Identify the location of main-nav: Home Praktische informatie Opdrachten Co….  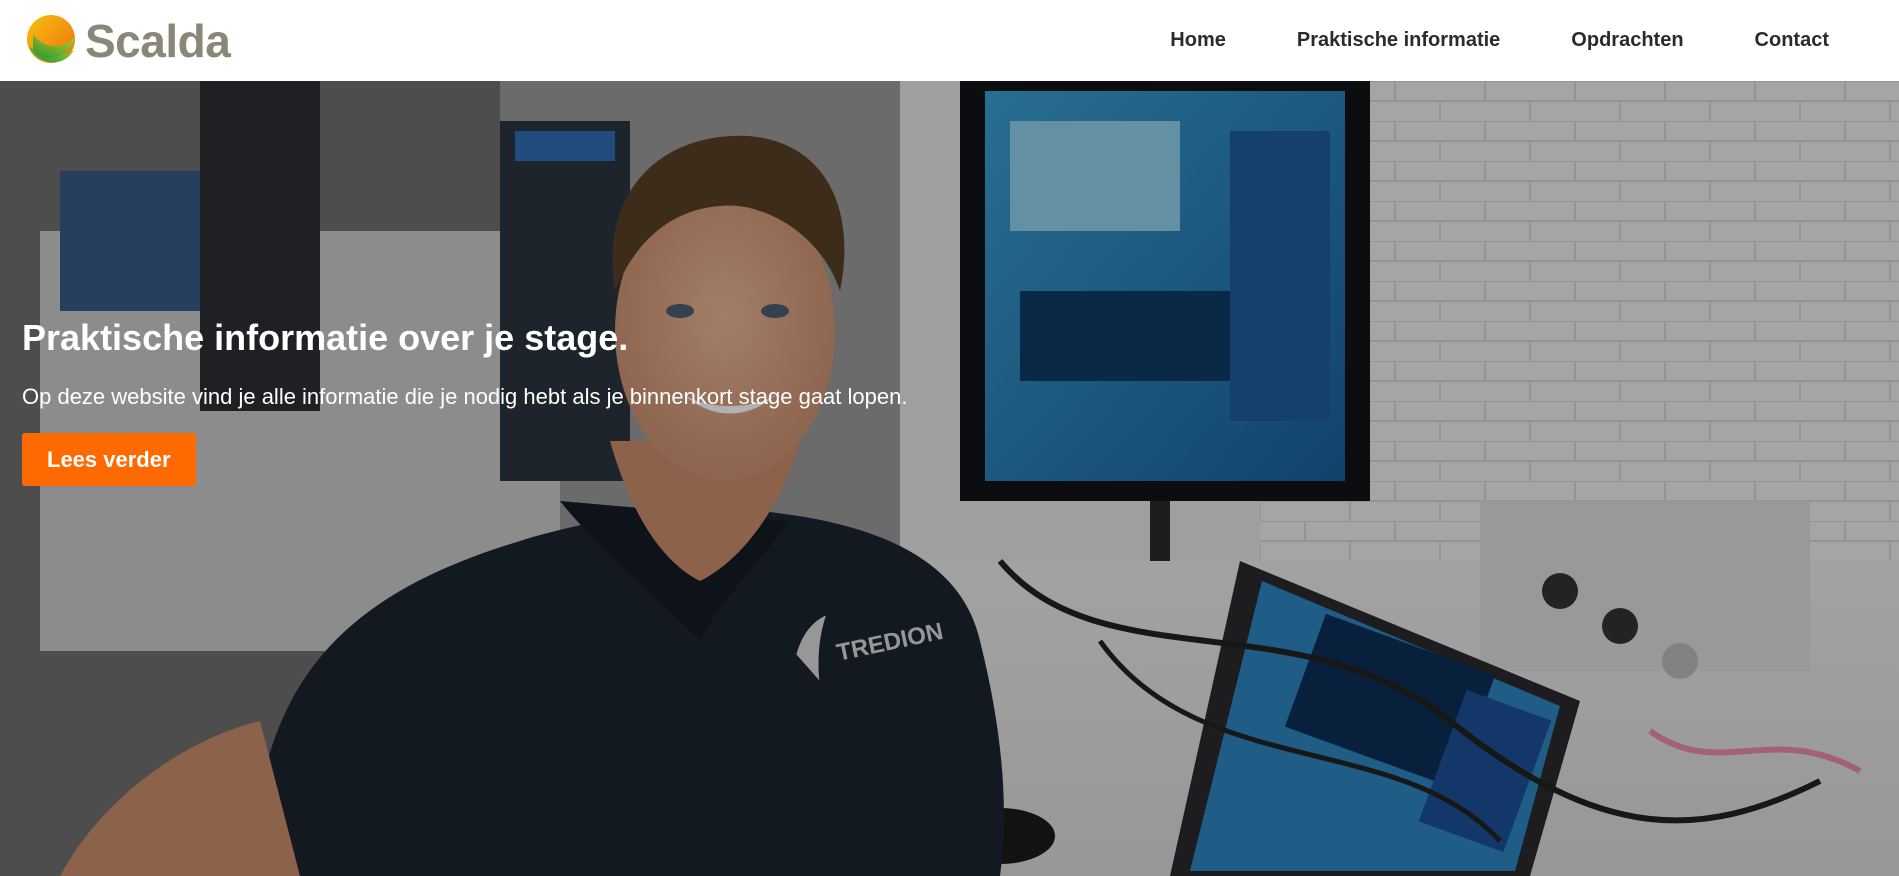
(1499, 40).